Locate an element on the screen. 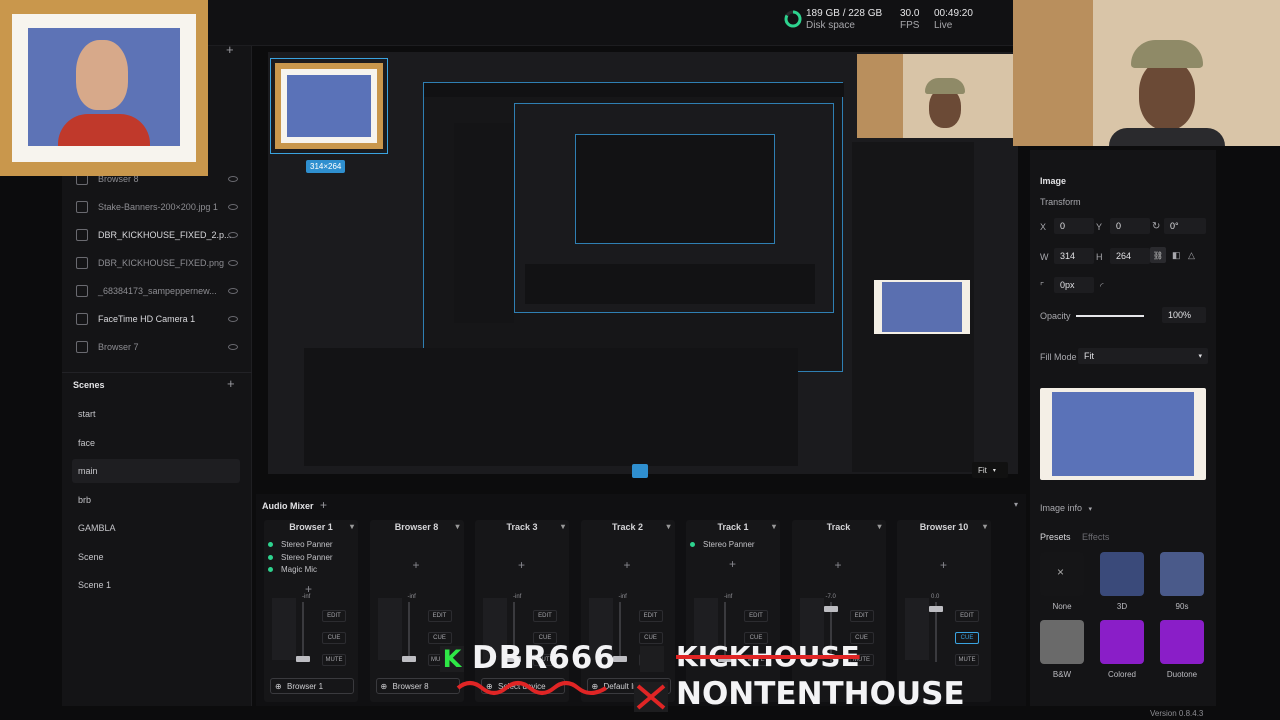 This screenshot has height=720, width=1280. tab-presets: Presets is located at coordinates (1055, 537).